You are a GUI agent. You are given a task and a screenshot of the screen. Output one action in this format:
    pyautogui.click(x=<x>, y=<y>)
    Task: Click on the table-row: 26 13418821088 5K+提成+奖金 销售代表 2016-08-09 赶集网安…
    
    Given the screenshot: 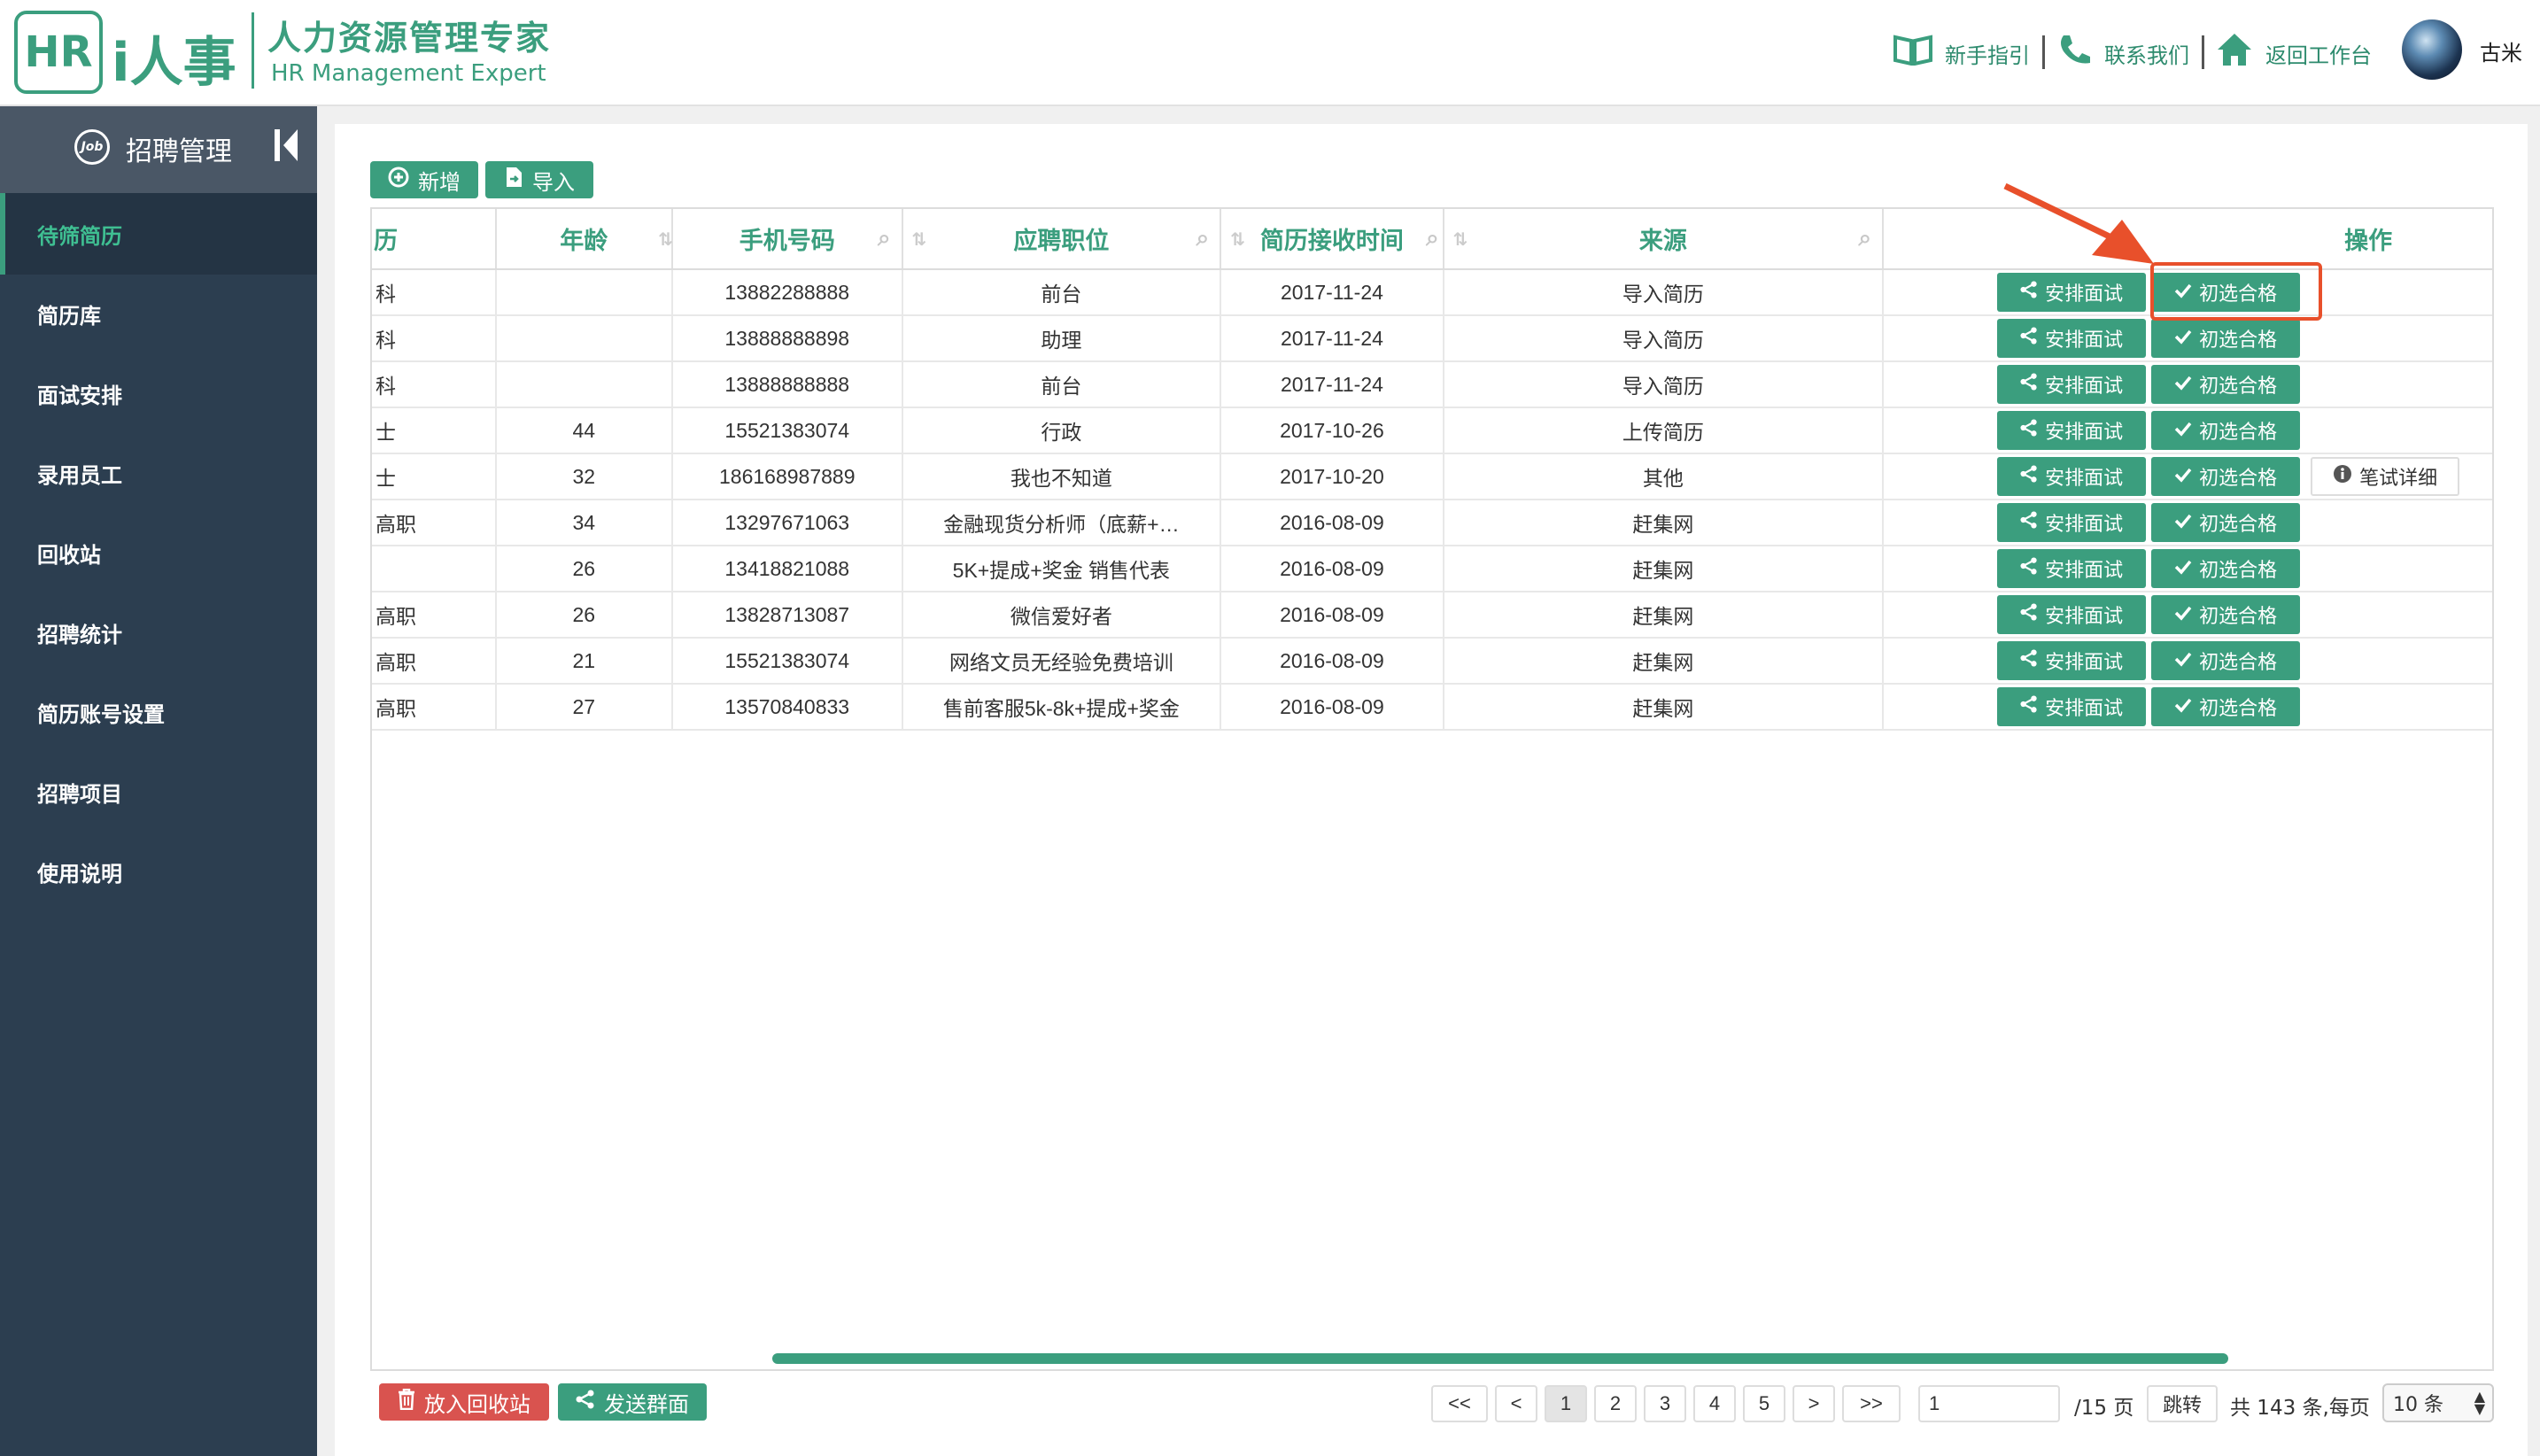 What is the action you would take?
    pyautogui.click(x=1432, y=569)
    